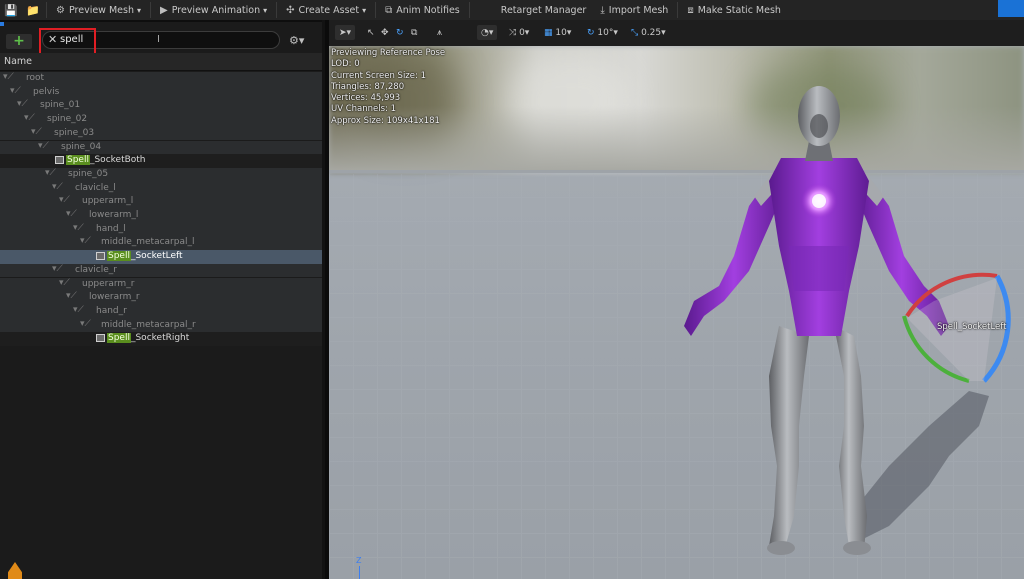 The image size is (1024, 579). What do you see at coordinates (213, 10) in the screenshot?
I see `preview-animation-button: ▶ Preview Animation ▾` at bounding box center [213, 10].